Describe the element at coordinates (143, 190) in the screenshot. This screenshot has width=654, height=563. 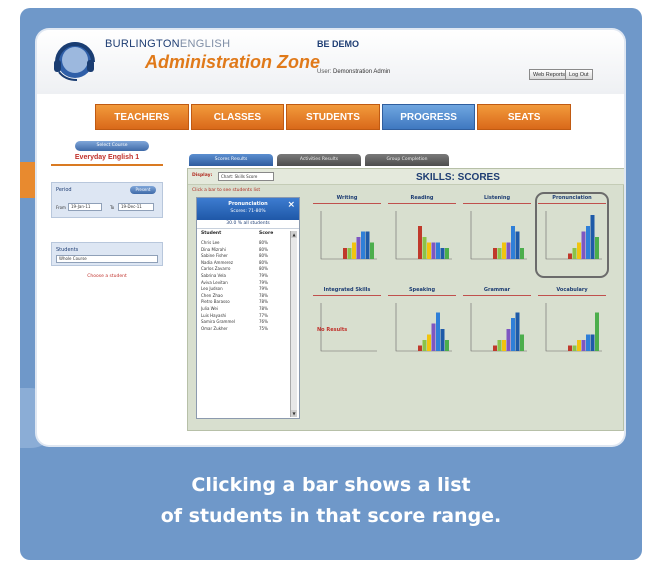
I see `present-button: Present` at that location.